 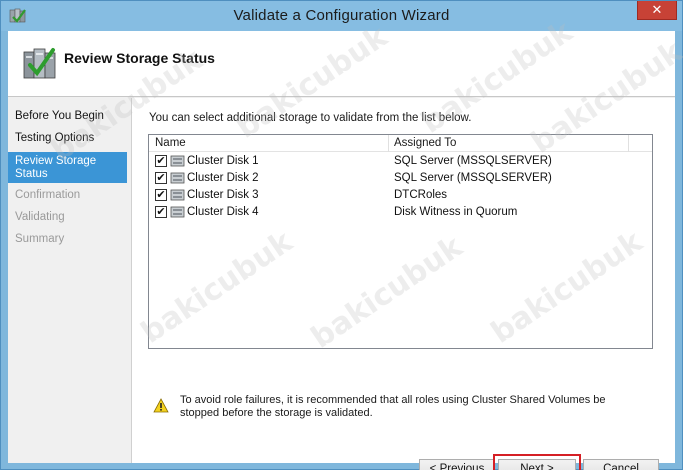 I want to click on table-row: ✔ Cluster Disk 4 Disk Witness in Quorum, so click(x=400, y=212).